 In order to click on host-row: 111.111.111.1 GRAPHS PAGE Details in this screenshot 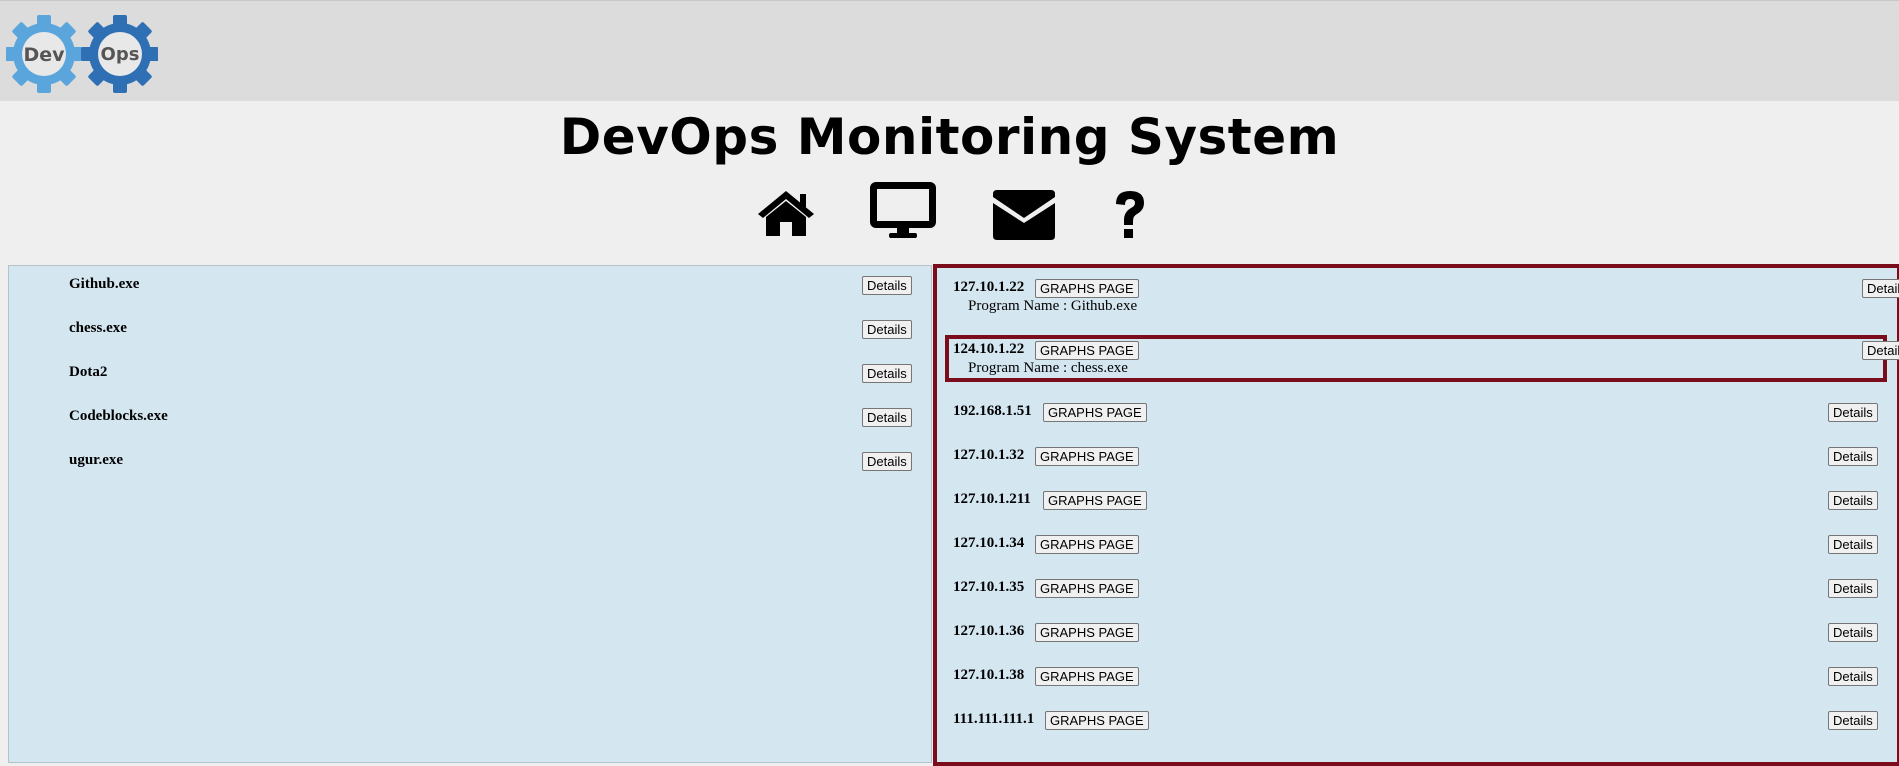, I will do `click(1417, 731)`.